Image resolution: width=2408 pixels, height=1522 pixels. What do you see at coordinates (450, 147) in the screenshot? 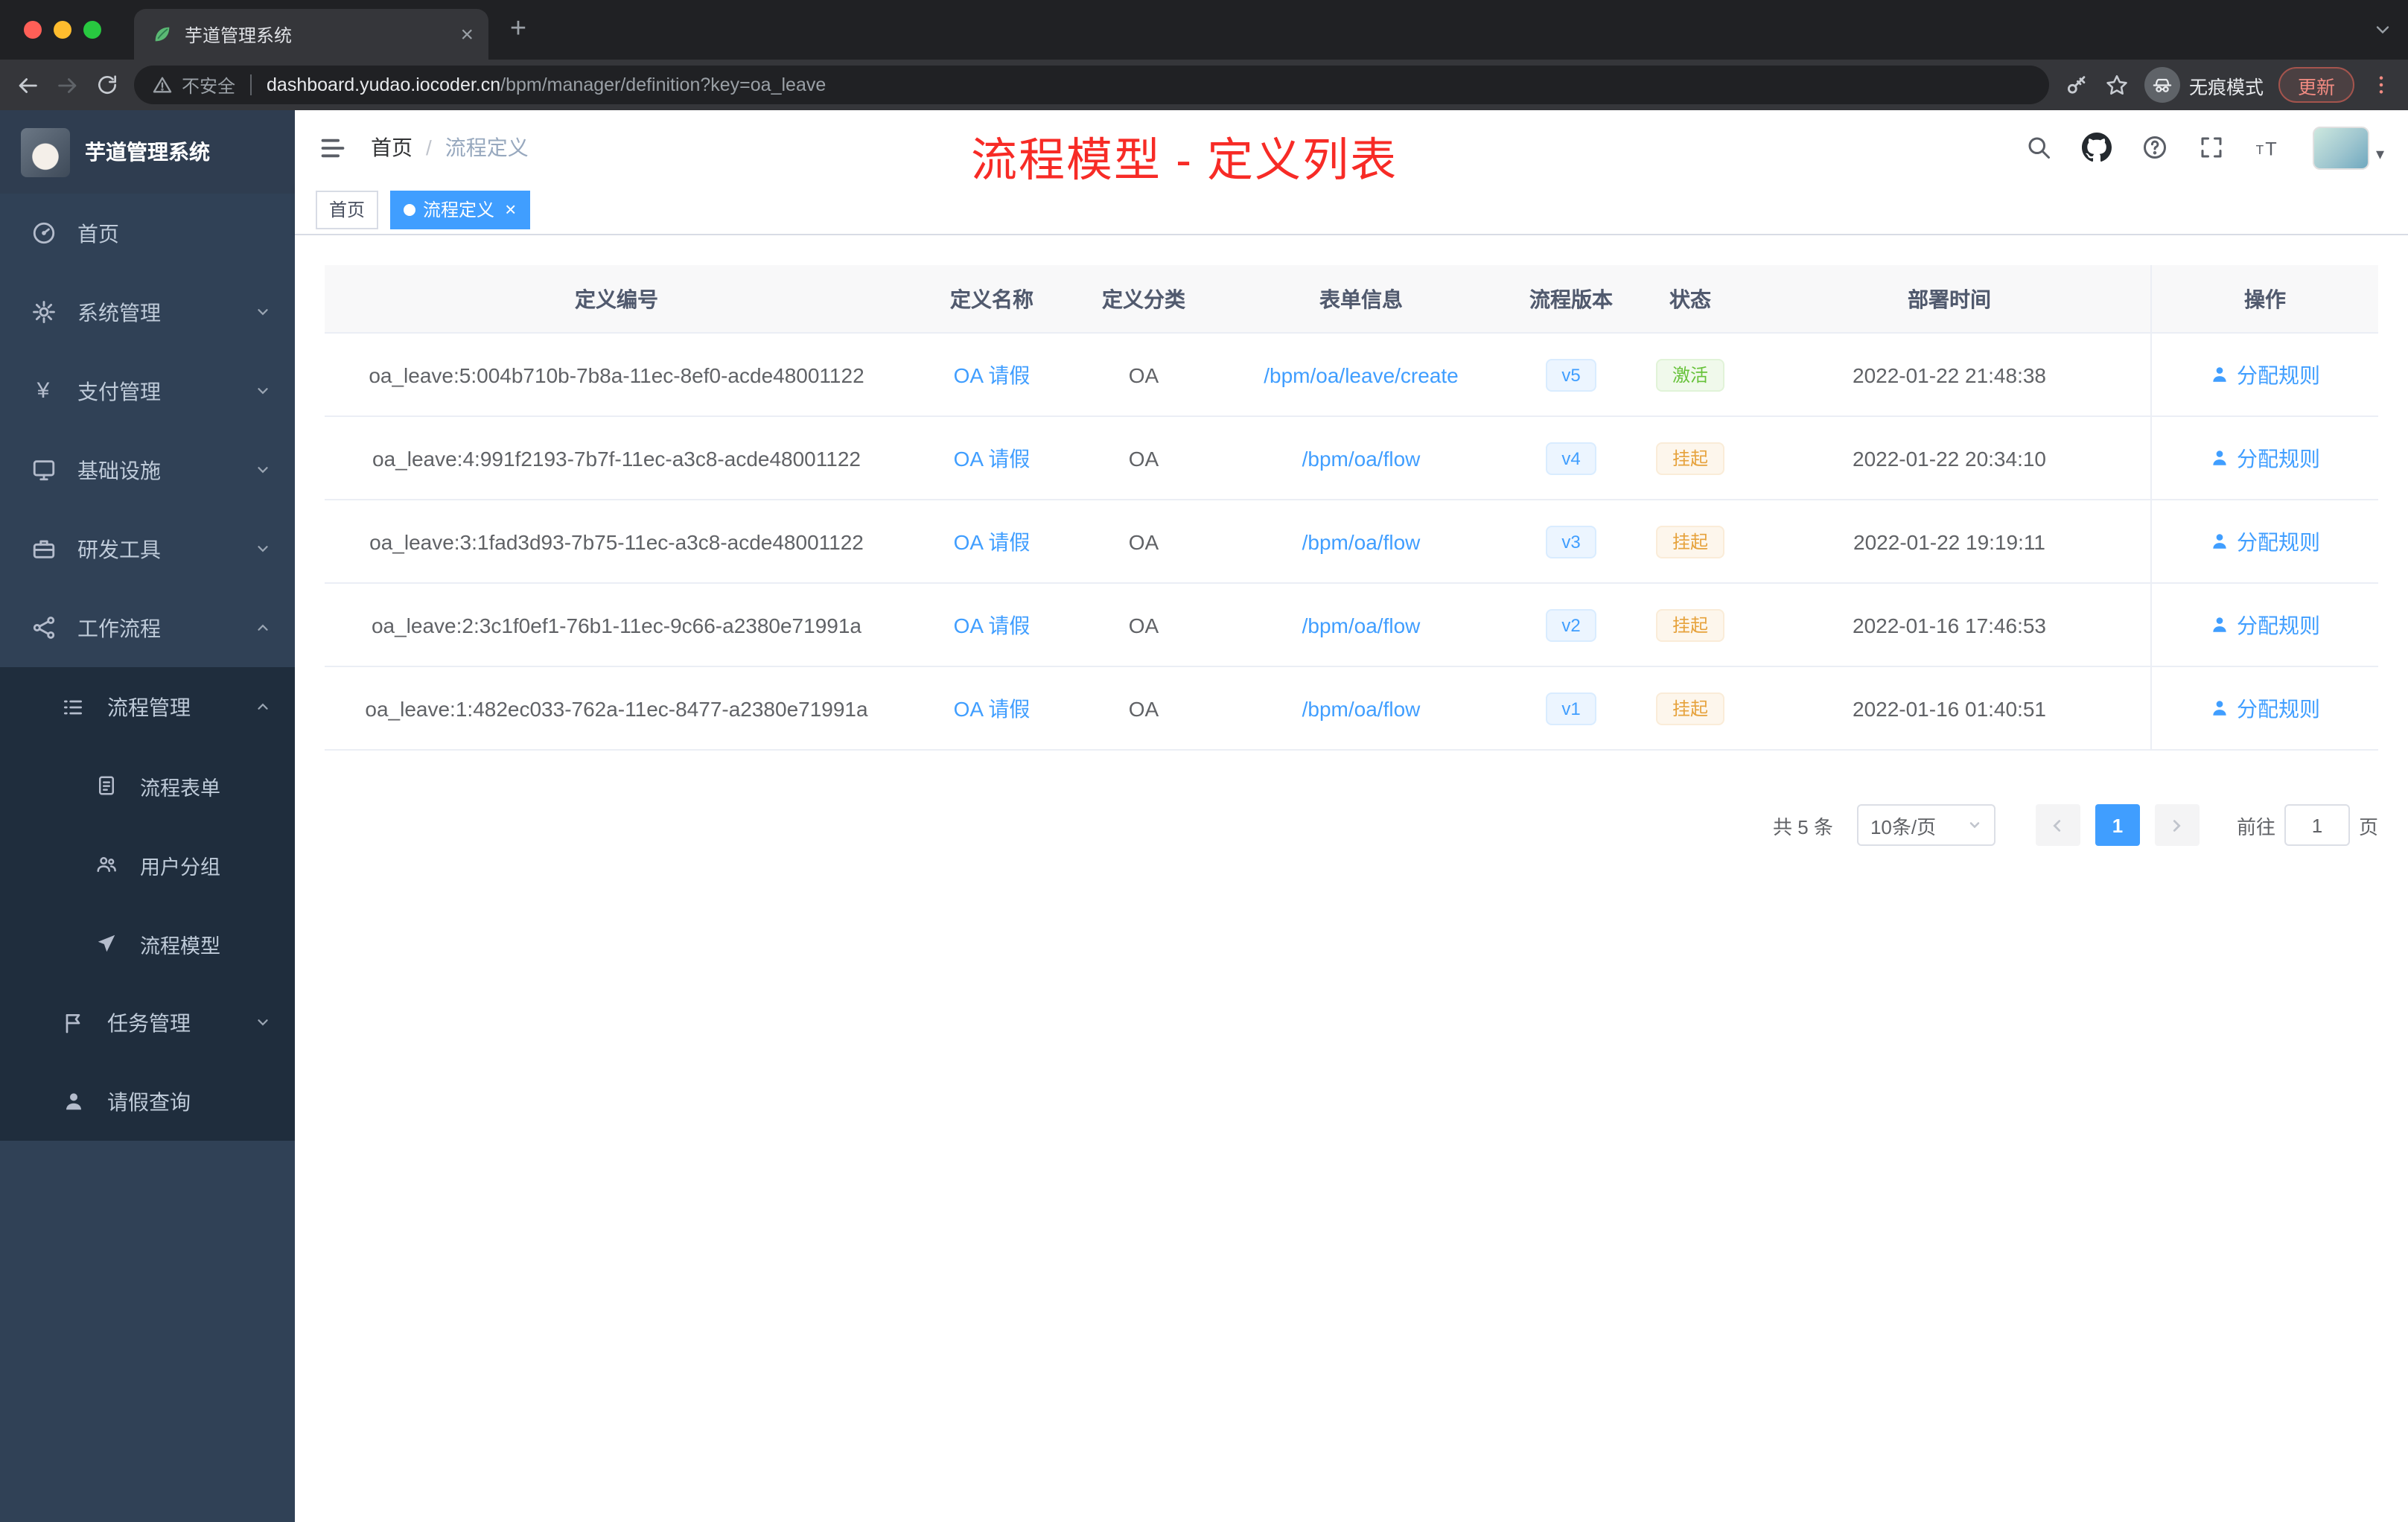
I see `breadcrumb: 首页 / 流程定义` at bounding box center [450, 147].